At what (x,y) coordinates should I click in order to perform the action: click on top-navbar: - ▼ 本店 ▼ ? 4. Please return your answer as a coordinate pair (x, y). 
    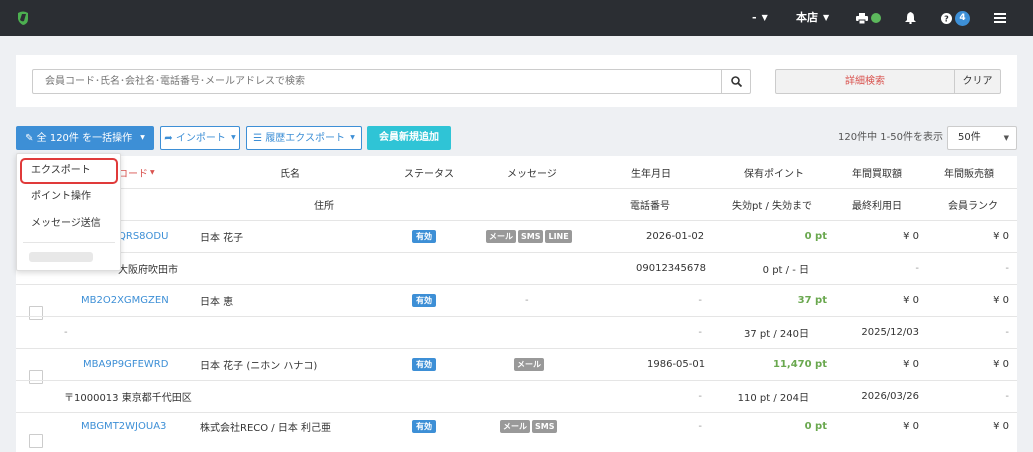
    Looking at the image, I should click on (516, 18).